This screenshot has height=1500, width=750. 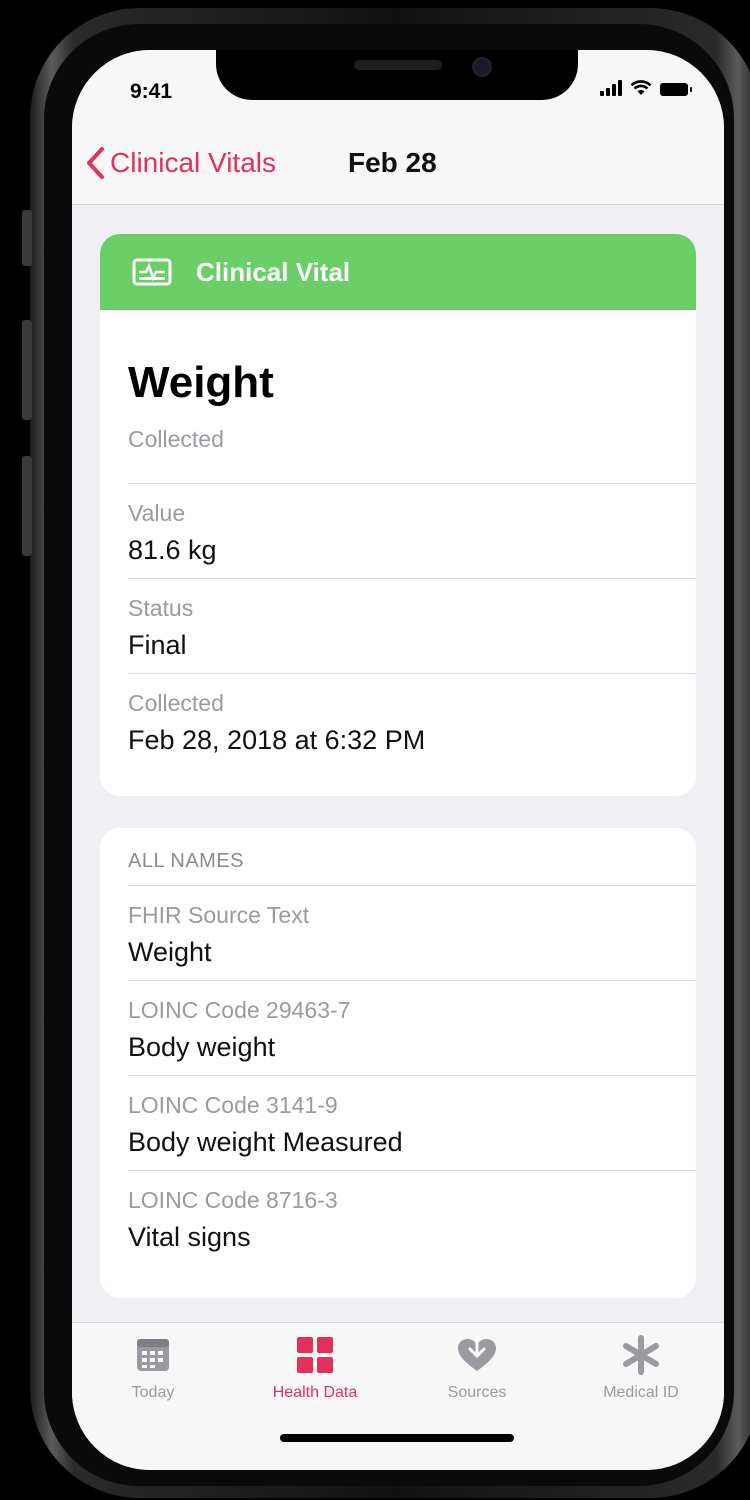 What do you see at coordinates (186, 861) in the screenshot?
I see `section-title: ALL NAMES` at bounding box center [186, 861].